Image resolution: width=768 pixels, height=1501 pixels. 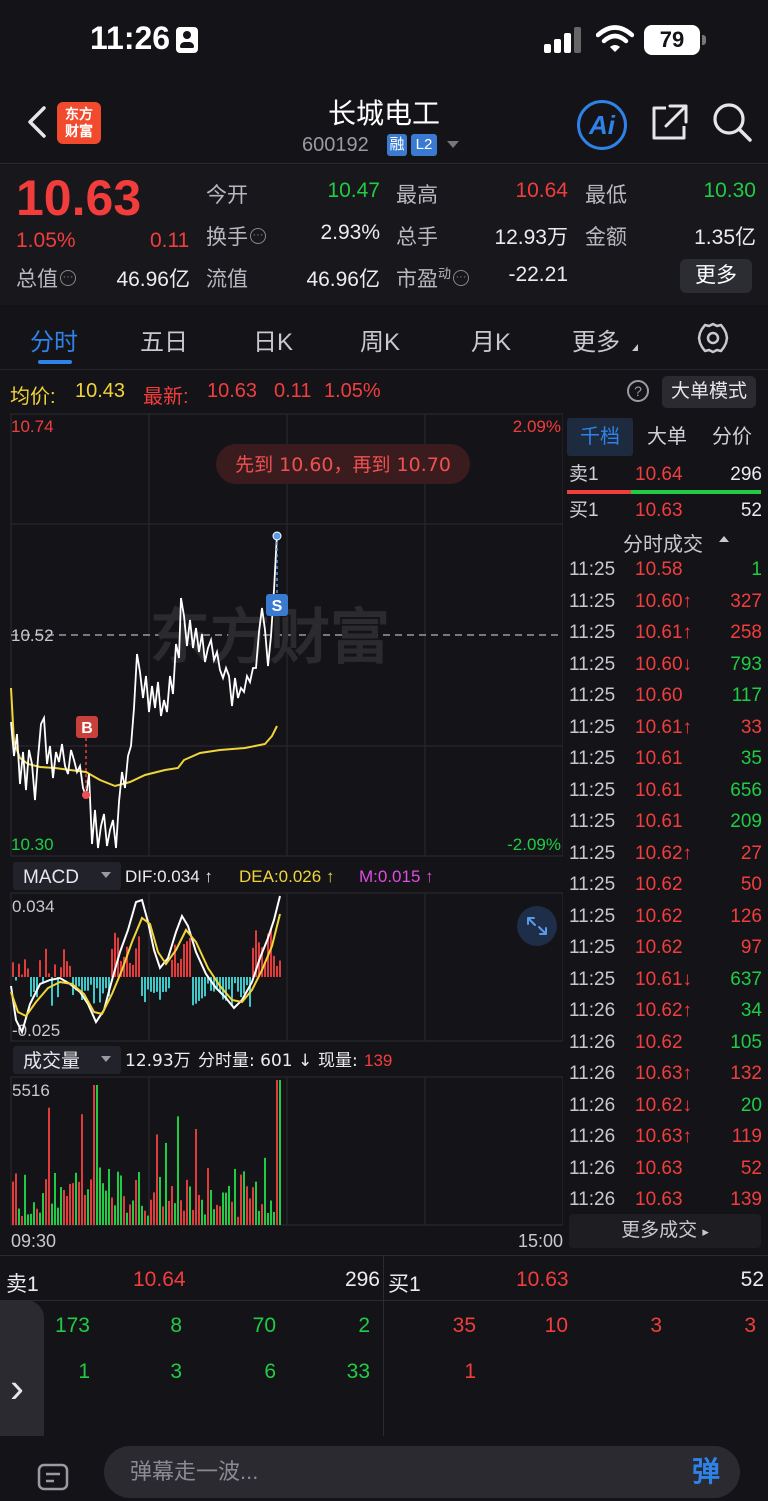 I want to click on tick-price: 10.60↑, so click(x=664, y=601).